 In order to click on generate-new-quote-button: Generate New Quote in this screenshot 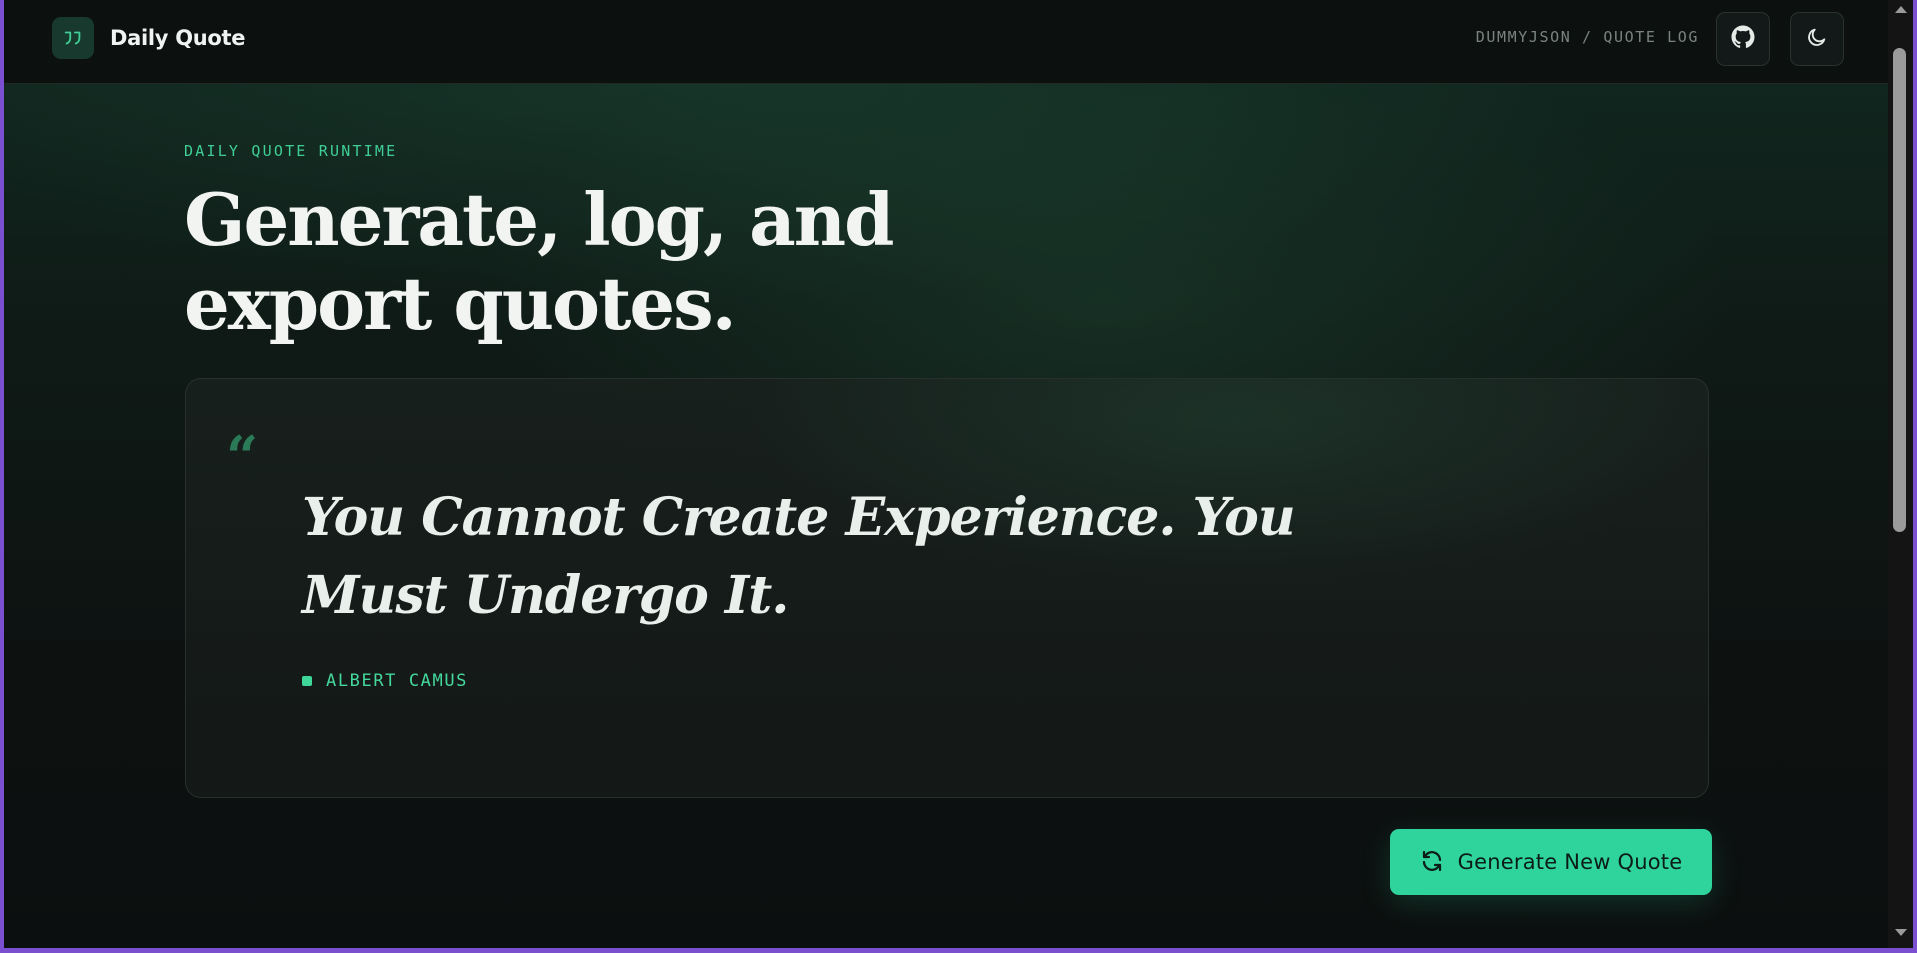, I will do `click(1551, 862)`.